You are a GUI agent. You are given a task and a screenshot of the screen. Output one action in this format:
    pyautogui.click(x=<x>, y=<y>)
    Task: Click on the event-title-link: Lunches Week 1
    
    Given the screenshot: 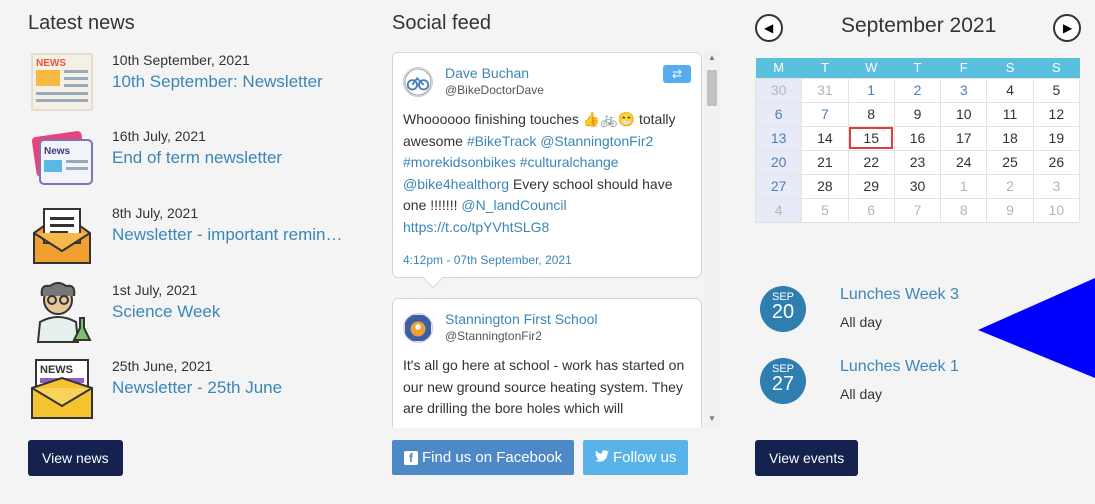 What is the action you would take?
    pyautogui.click(x=899, y=367)
    